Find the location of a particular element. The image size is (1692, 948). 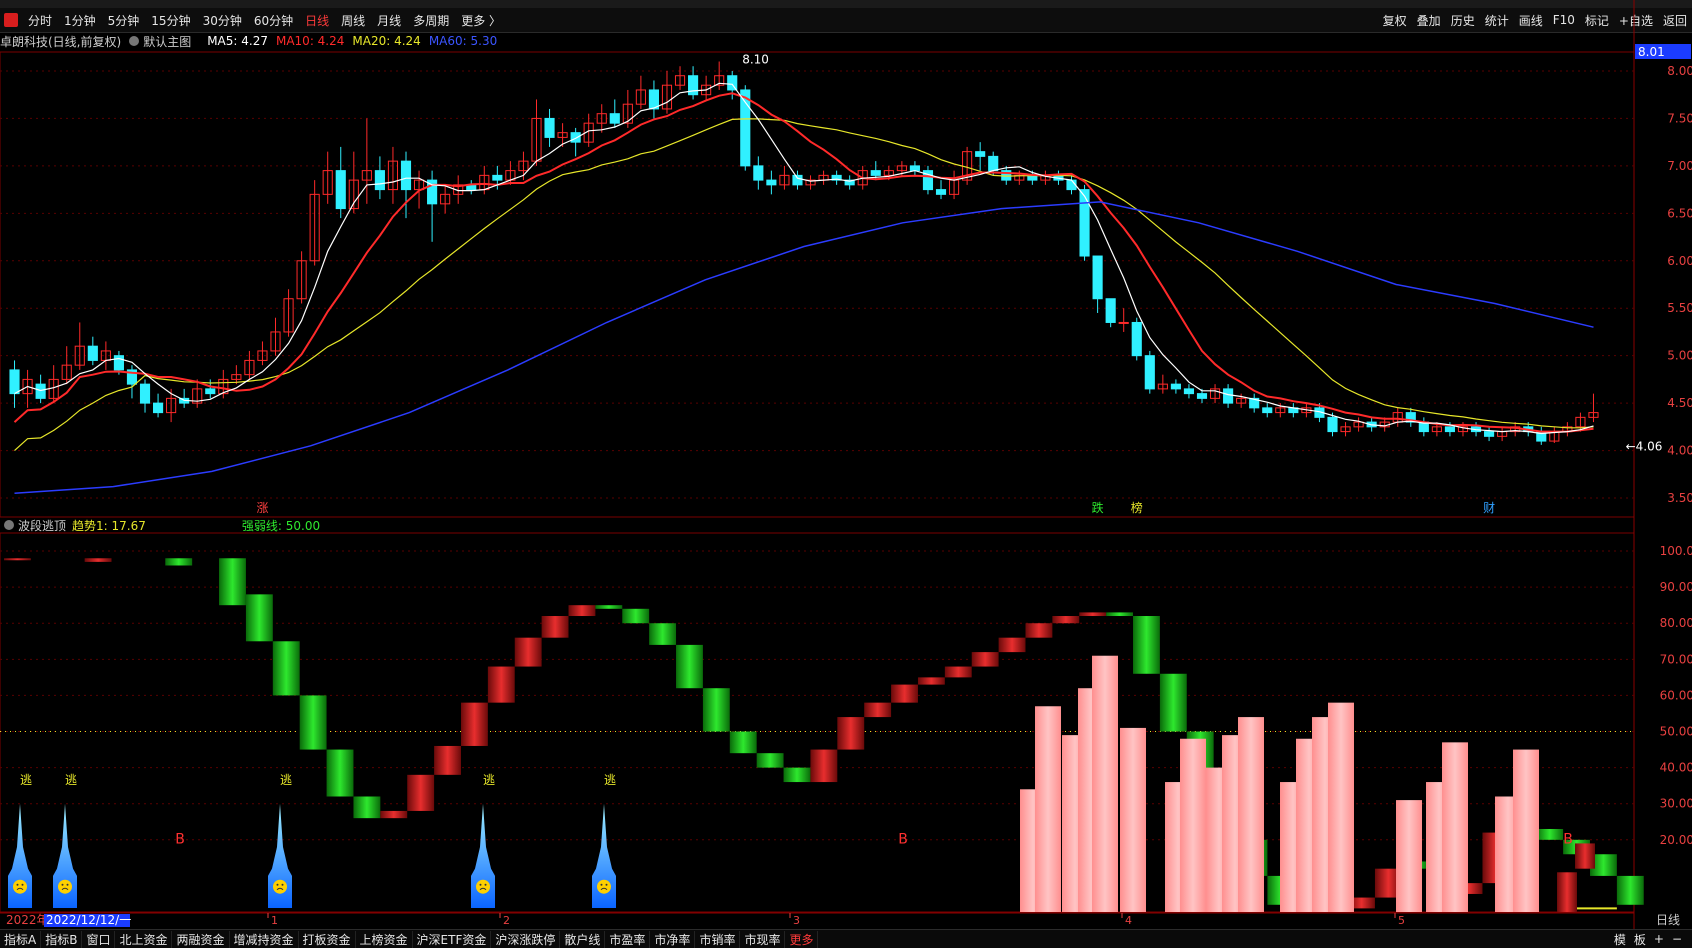

indicator-tab-7: 上榜资金 is located at coordinates (384, 939).